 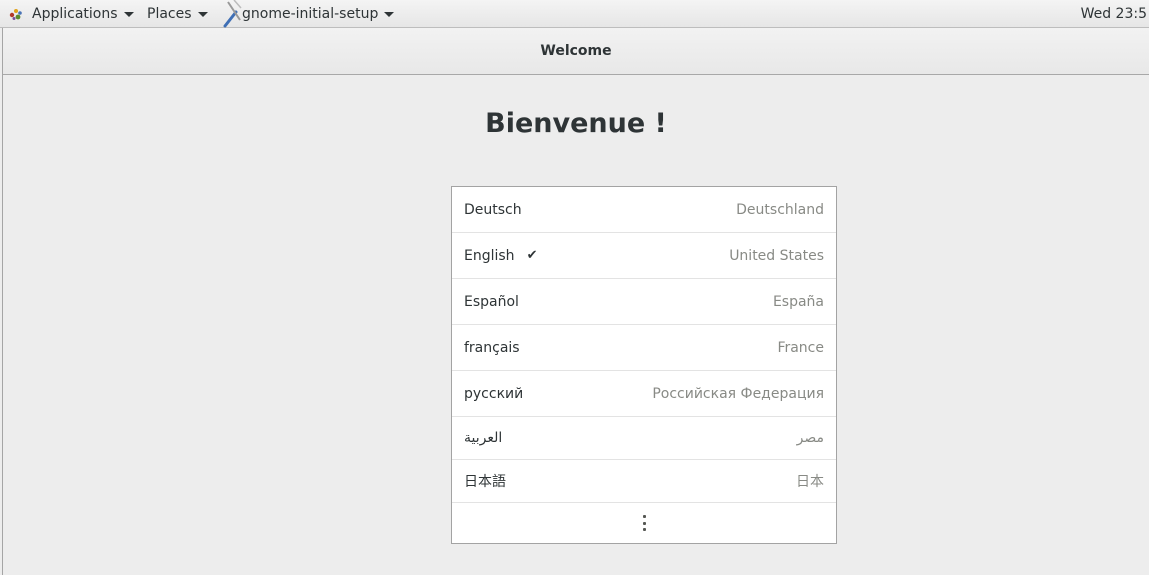 What do you see at coordinates (483, 438) in the screenshot?
I see `language-name: العربية` at bounding box center [483, 438].